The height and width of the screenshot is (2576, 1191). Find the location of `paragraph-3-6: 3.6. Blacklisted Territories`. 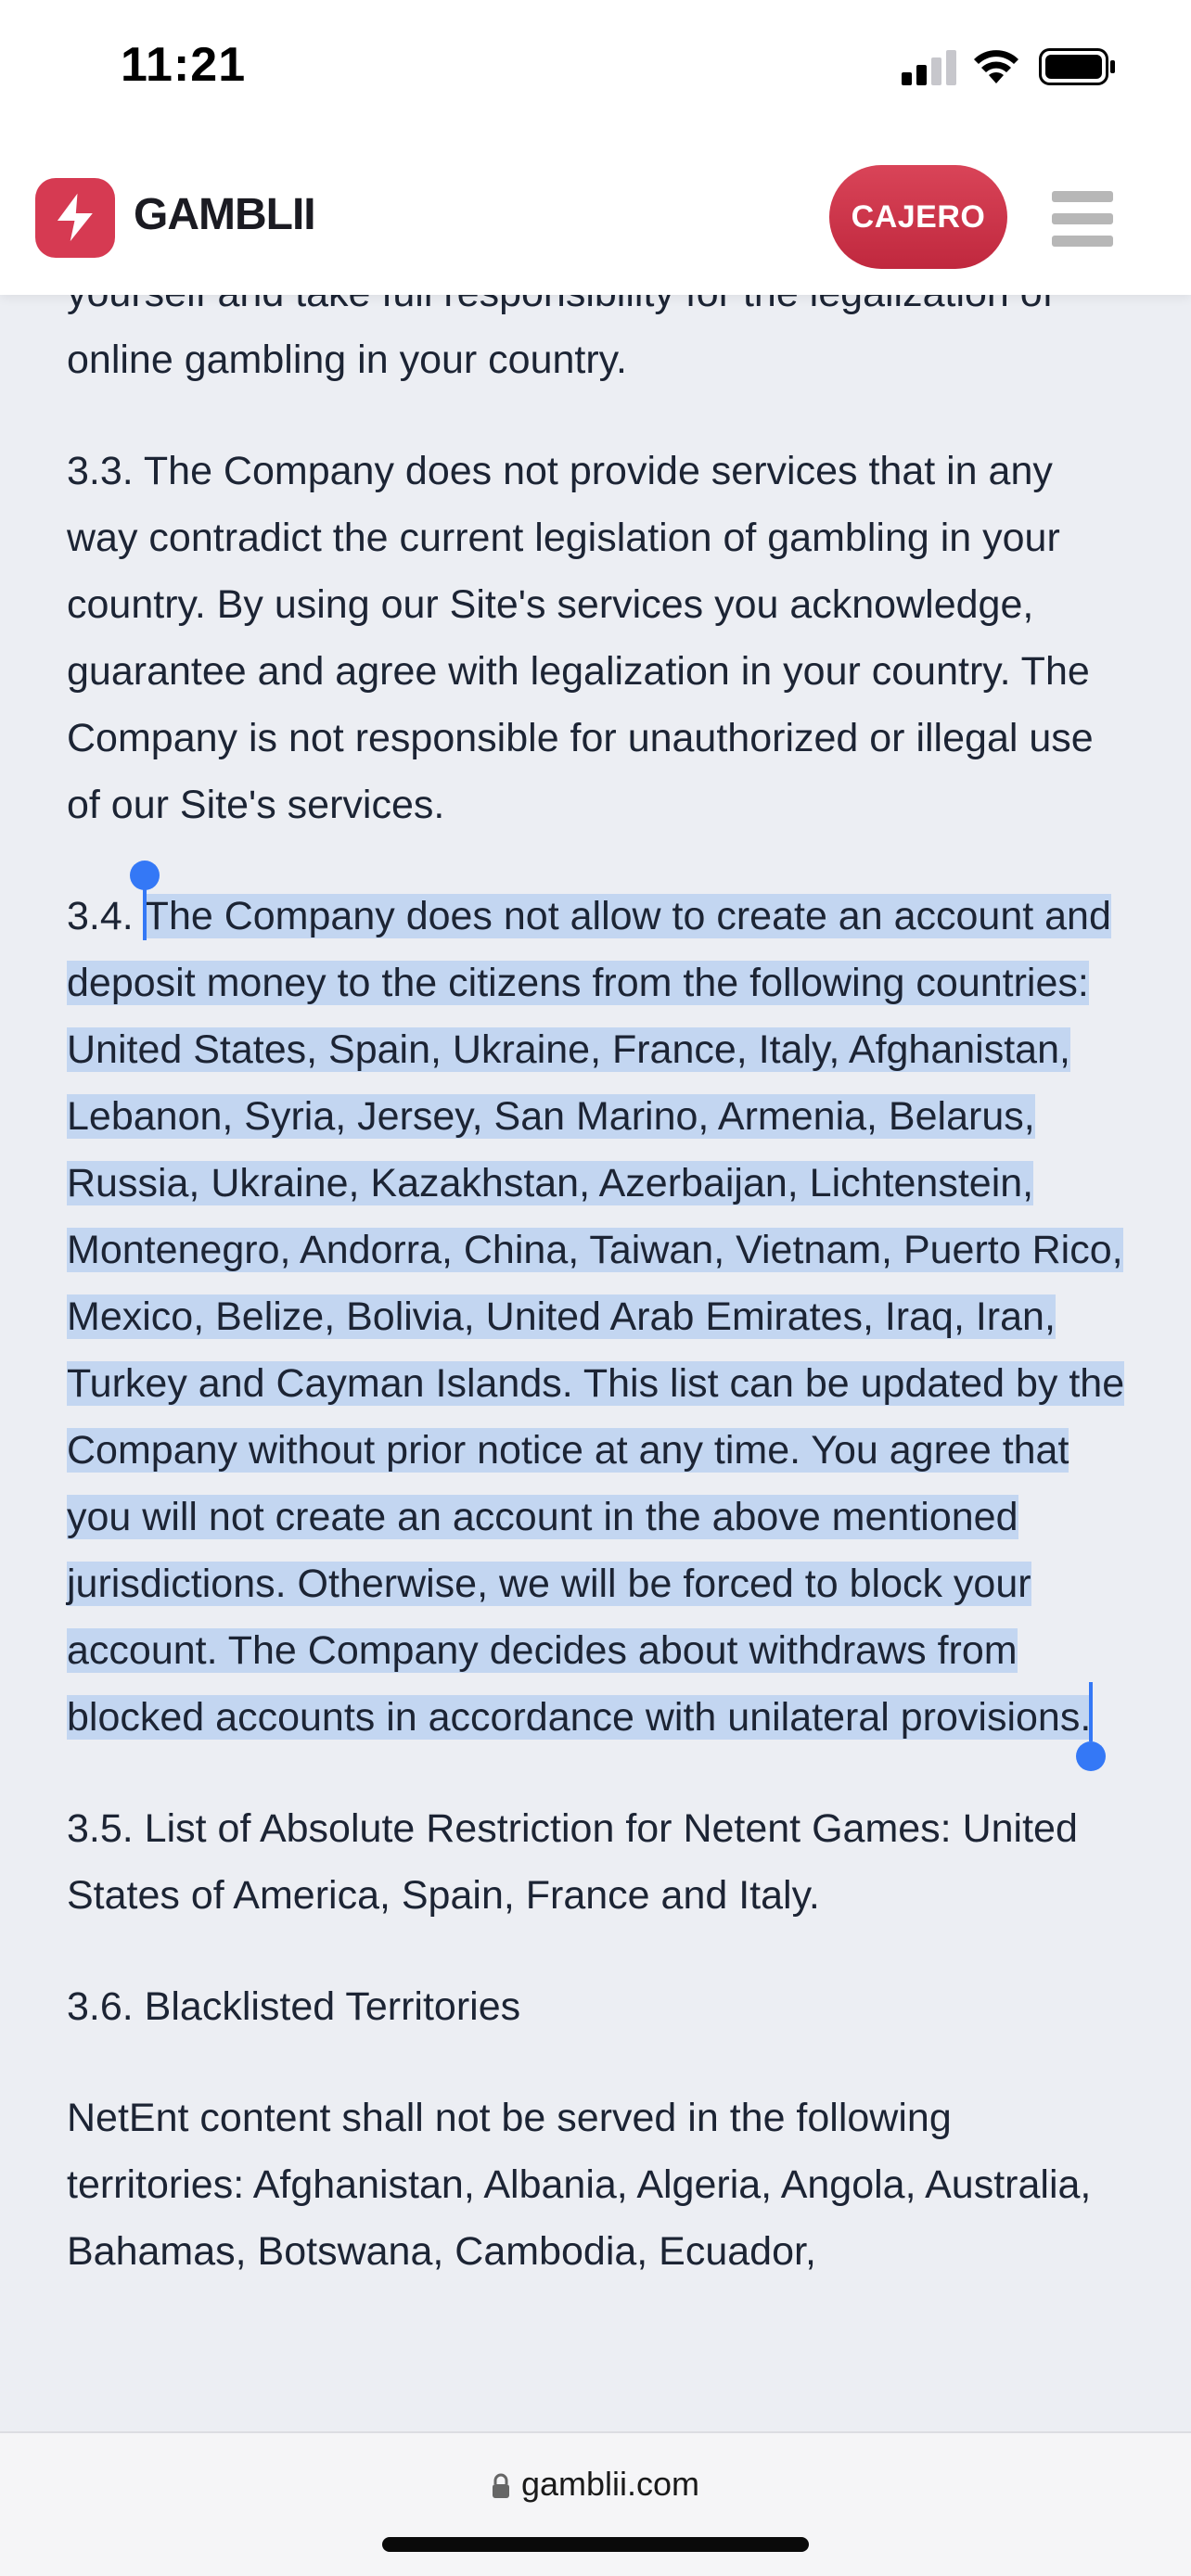

paragraph-3-6: 3.6. Blacklisted Territories is located at coordinates (294, 2007).